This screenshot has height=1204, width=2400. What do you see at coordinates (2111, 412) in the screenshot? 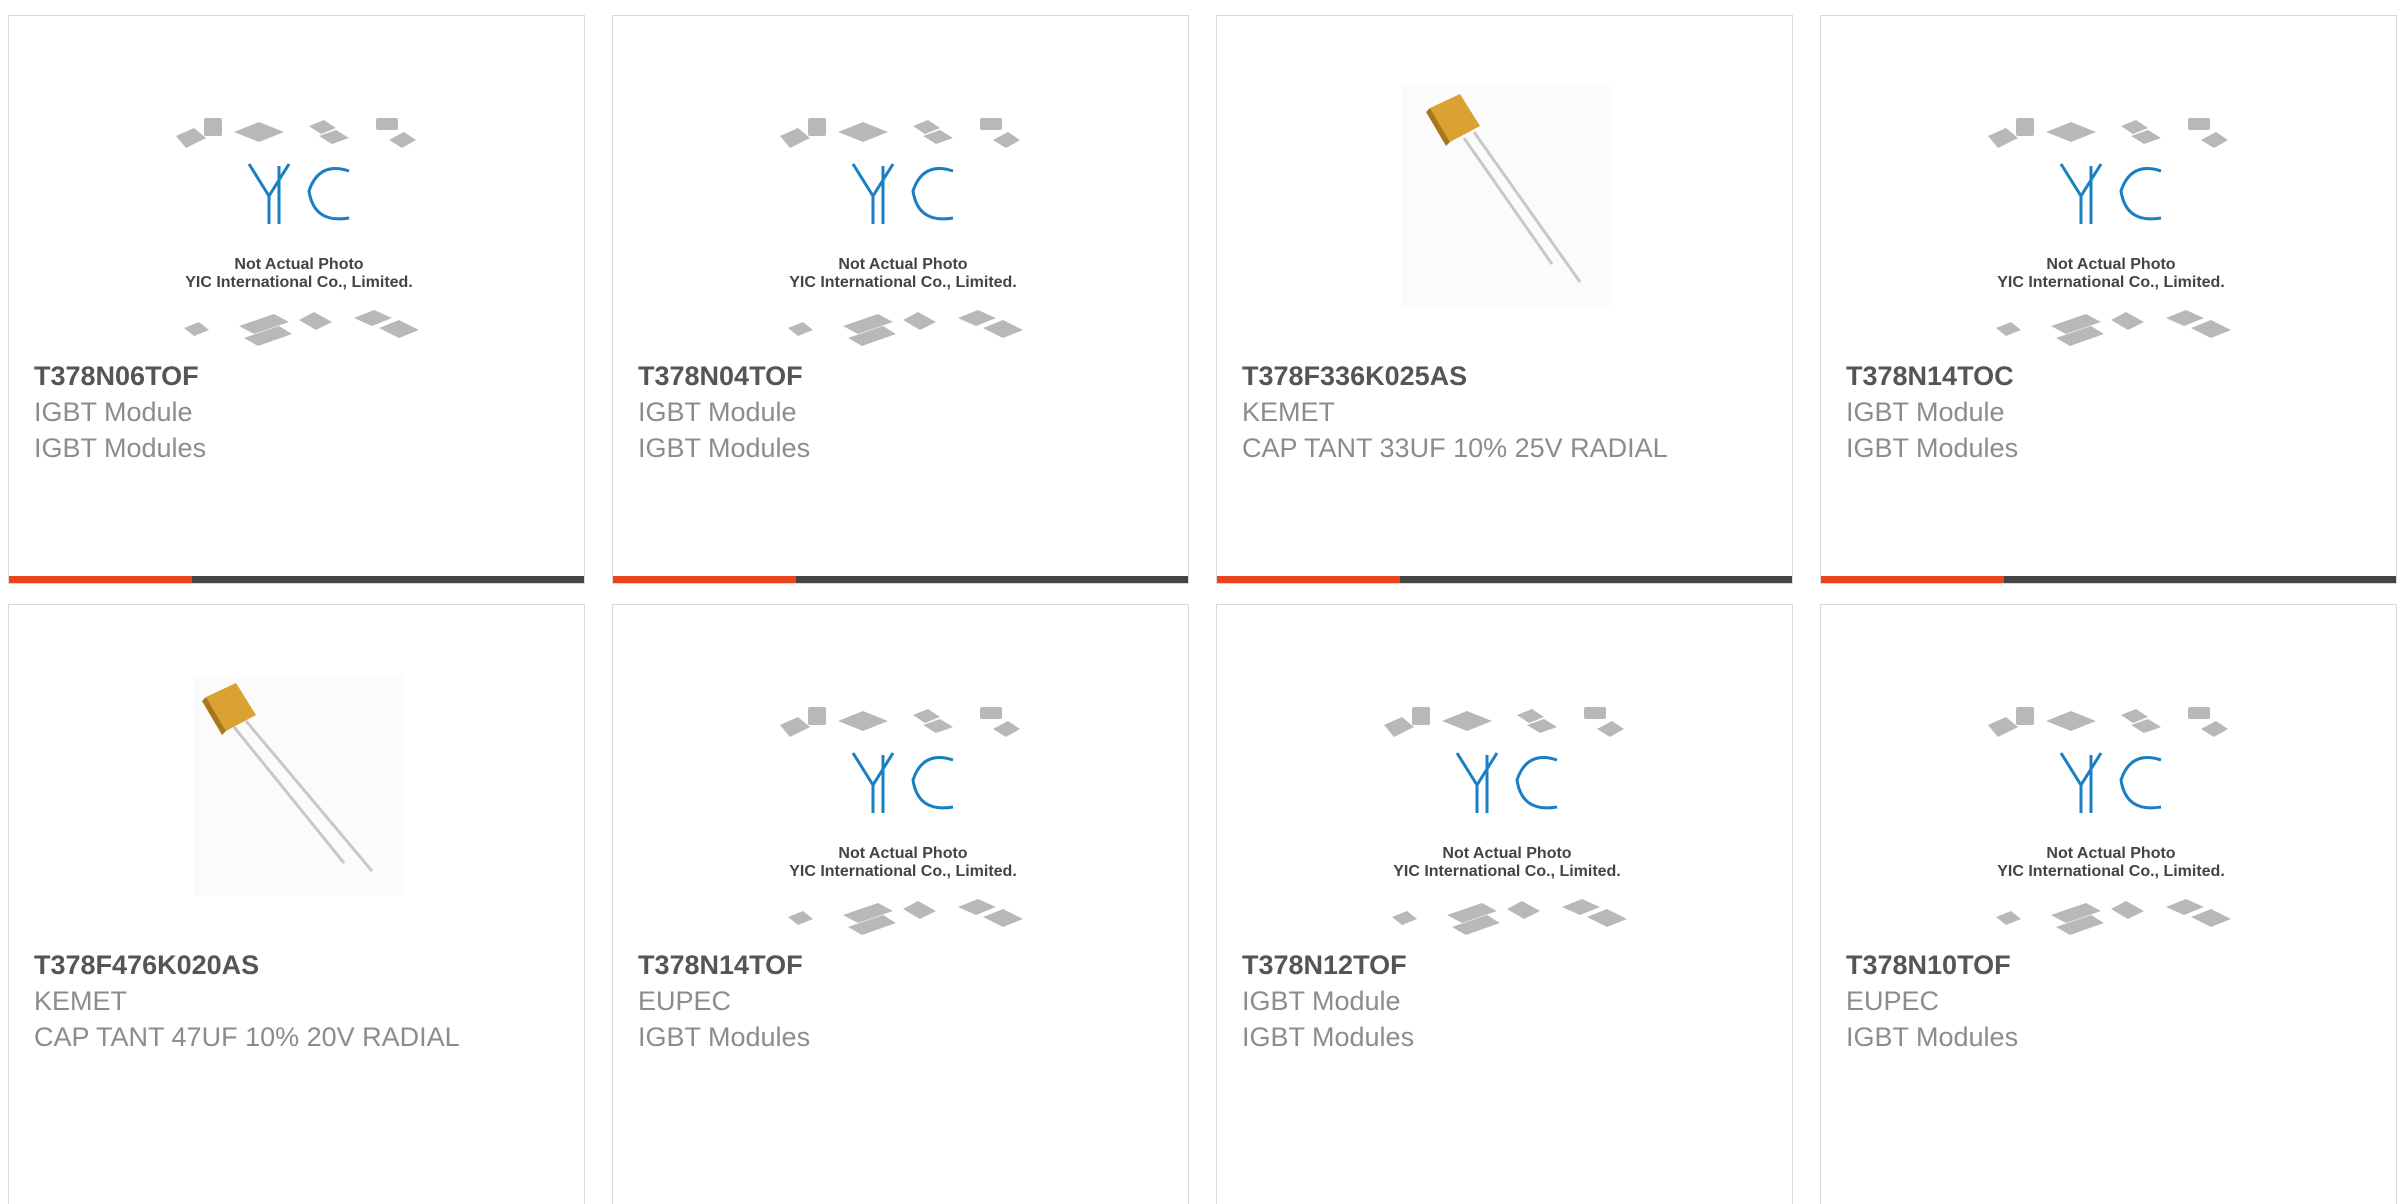
I see `product-info: T378N14TOC IGBT Module IGBT Modules` at bounding box center [2111, 412].